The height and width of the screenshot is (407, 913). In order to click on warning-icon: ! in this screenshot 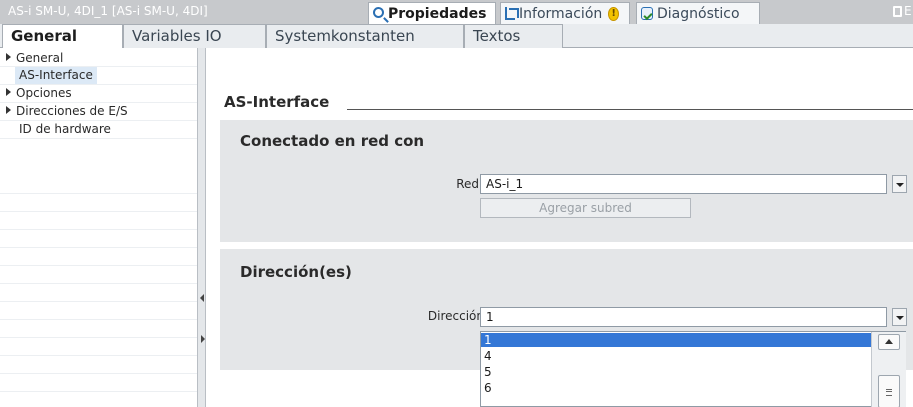, I will do `click(613, 13)`.